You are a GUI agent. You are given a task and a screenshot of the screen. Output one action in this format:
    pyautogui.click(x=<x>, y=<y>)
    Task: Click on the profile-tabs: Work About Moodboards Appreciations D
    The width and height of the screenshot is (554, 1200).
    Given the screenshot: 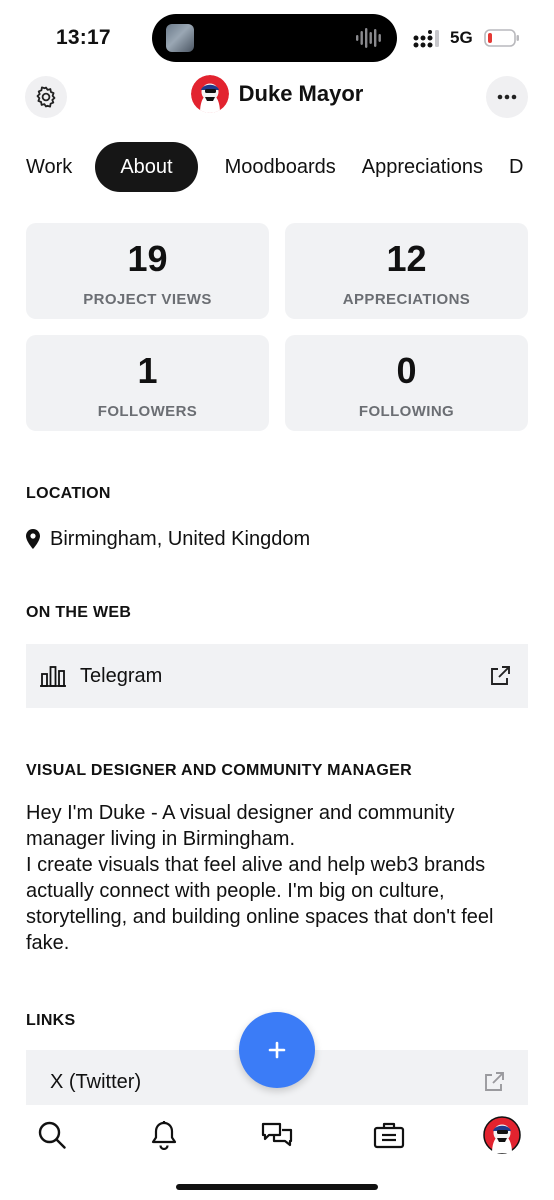 What is the action you would take?
    pyautogui.click(x=290, y=167)
    